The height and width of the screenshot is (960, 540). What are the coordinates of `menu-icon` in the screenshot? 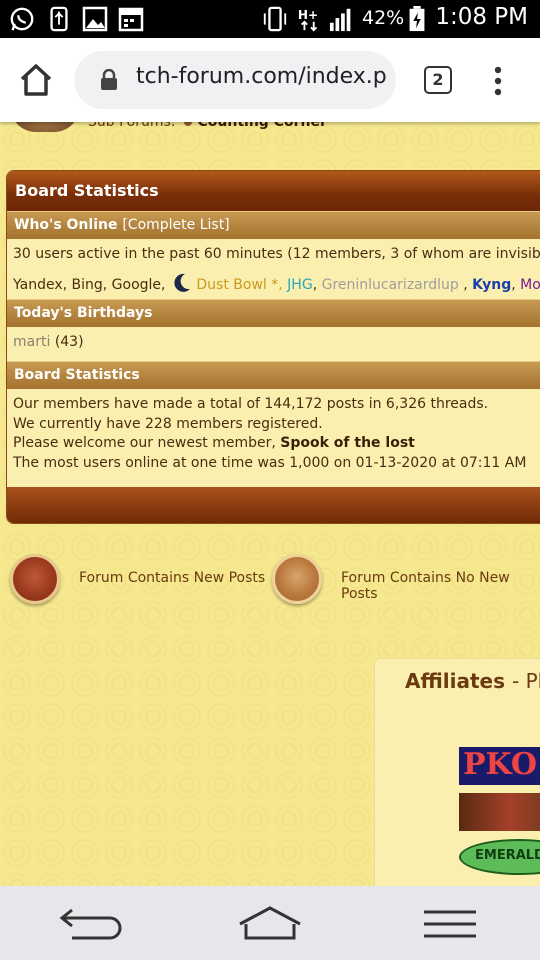 It's located at (450, 924).